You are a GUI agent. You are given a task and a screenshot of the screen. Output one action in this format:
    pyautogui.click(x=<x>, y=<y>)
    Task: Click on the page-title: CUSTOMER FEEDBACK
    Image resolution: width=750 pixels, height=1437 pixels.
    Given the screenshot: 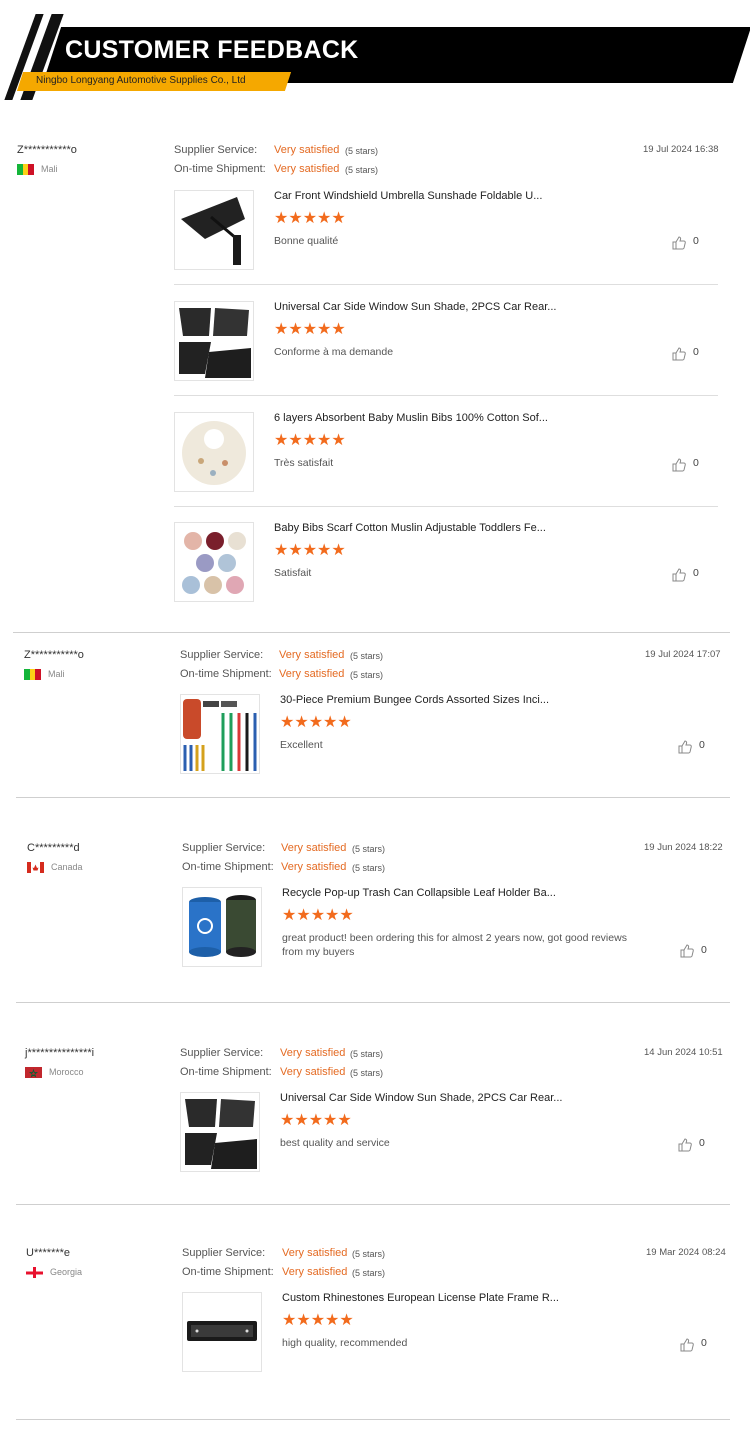 What is the action you would take?
    pyautogui.click(x=212, y=50)
    